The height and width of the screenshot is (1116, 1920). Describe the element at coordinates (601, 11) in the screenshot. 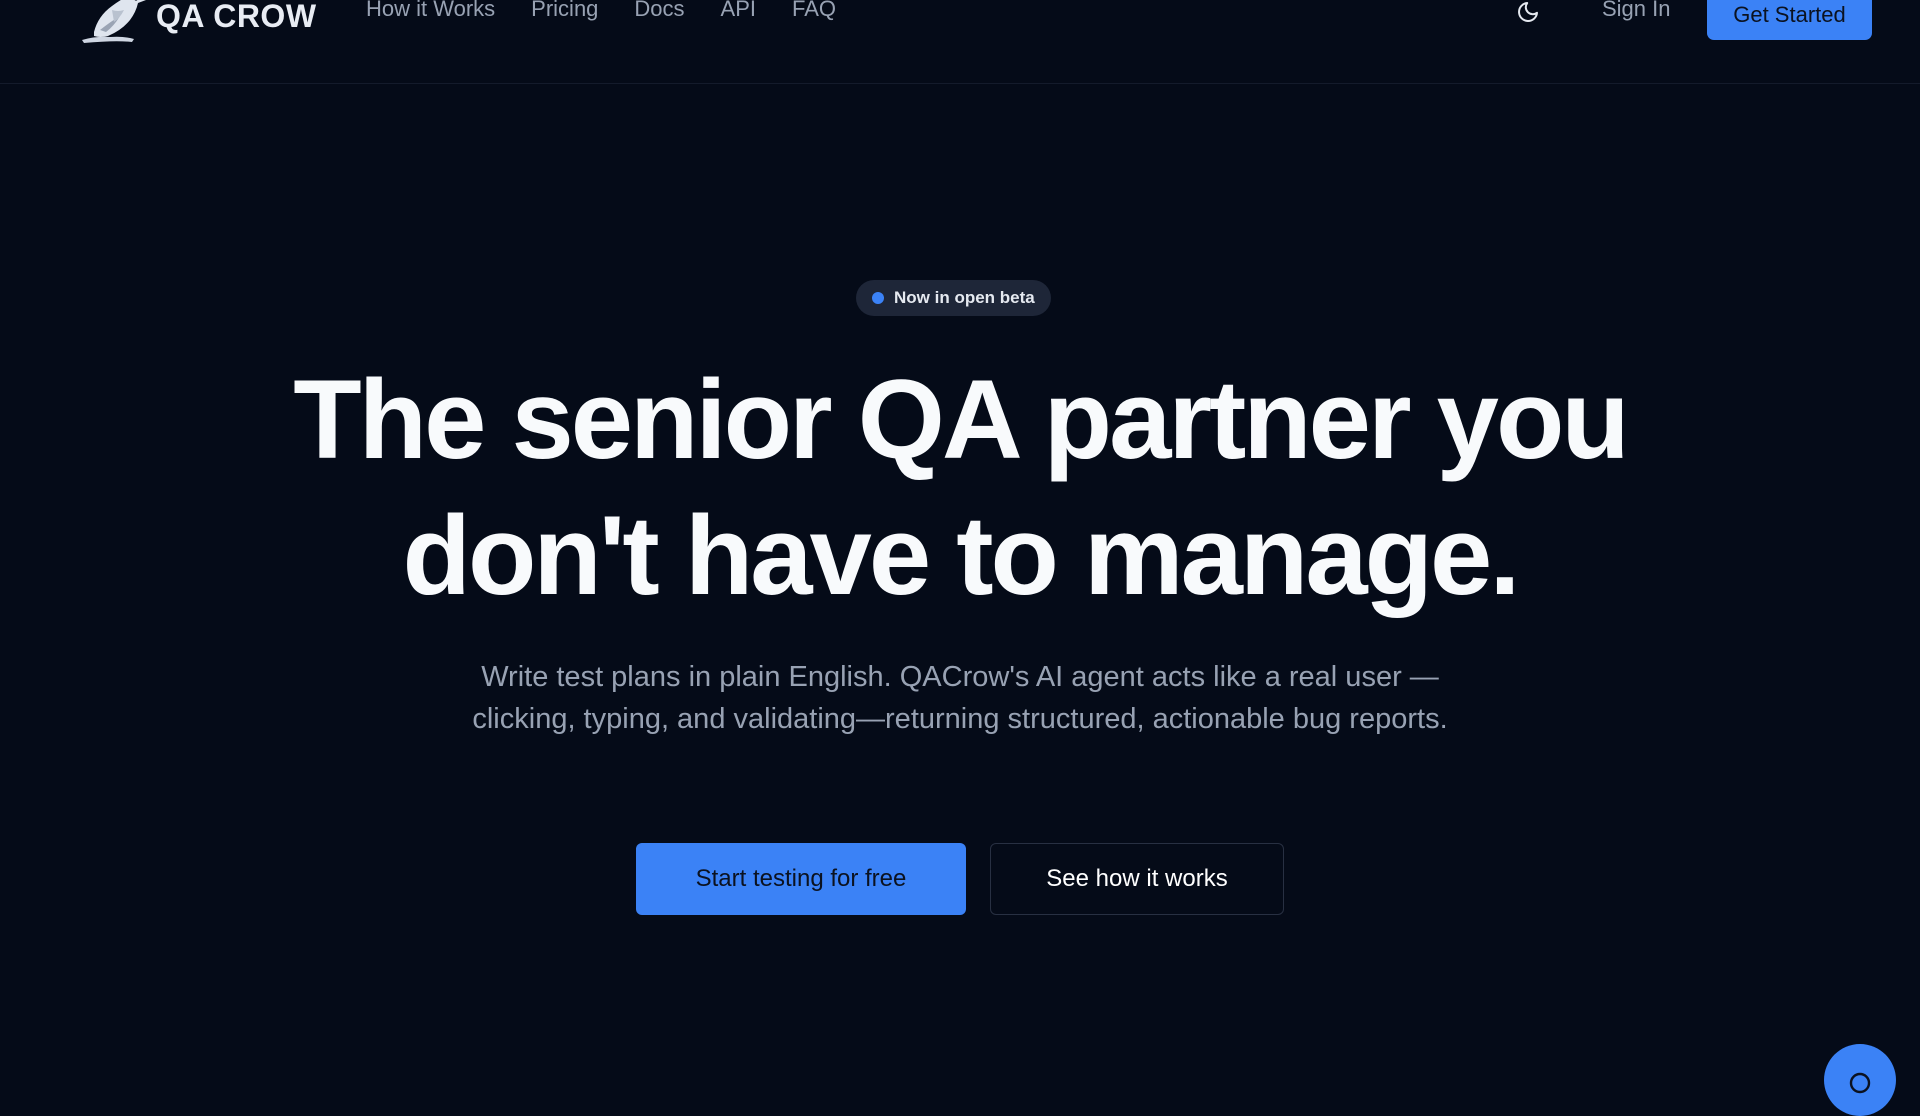

I see `main-nav: How it Works Pricing Docs API FAQ` at that location.